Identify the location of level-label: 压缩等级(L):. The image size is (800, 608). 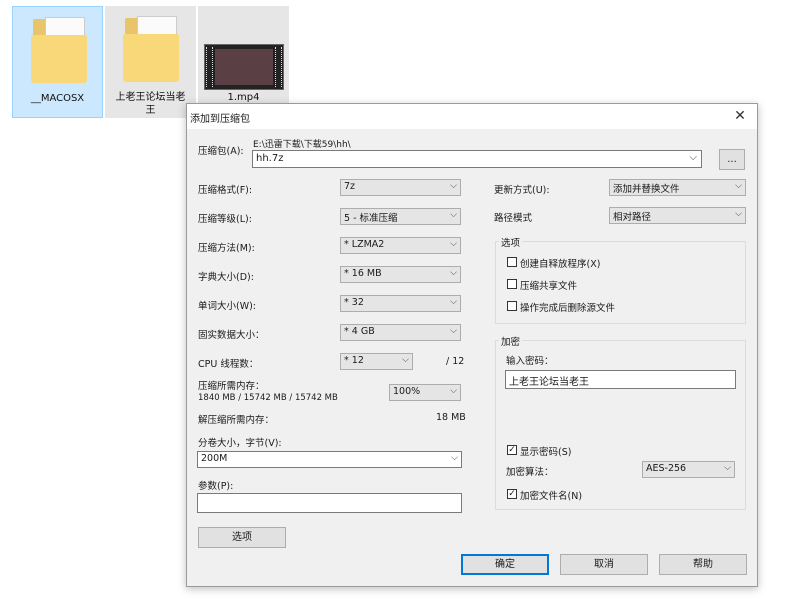
(225, 219).